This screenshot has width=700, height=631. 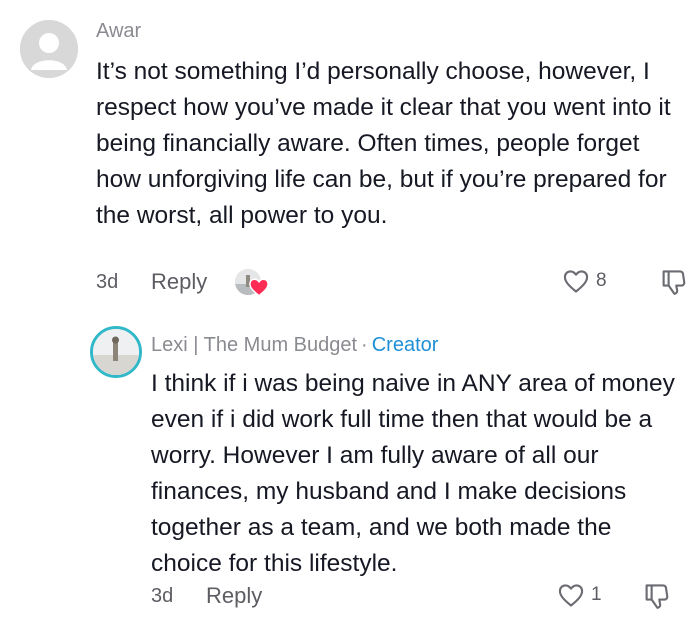 I want to click on comment-username: Lexi | The Mum Budget, so click(x=254, y=345).